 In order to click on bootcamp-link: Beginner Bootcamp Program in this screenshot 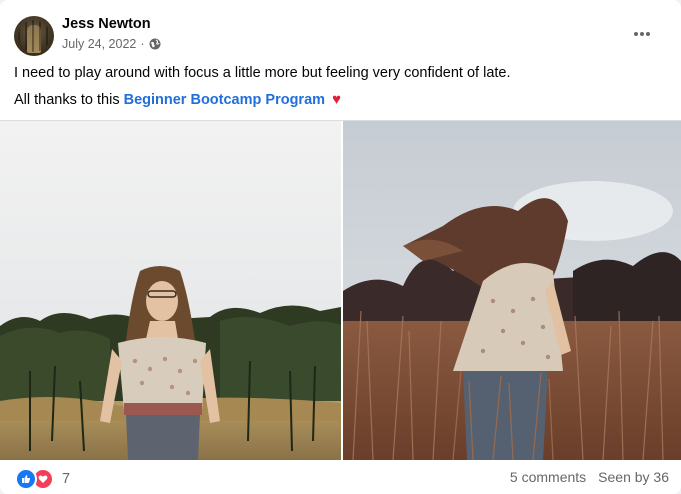, I will do `click(224, 100)`.